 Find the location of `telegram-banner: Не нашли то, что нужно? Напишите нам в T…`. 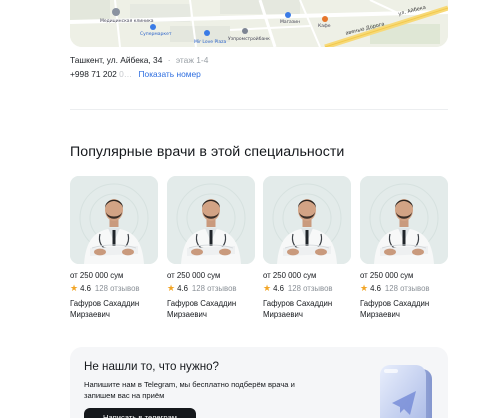

telegram-banner: Не нашли то, что нужно? Напишите нам в T… is located at coordinates (259, 382).